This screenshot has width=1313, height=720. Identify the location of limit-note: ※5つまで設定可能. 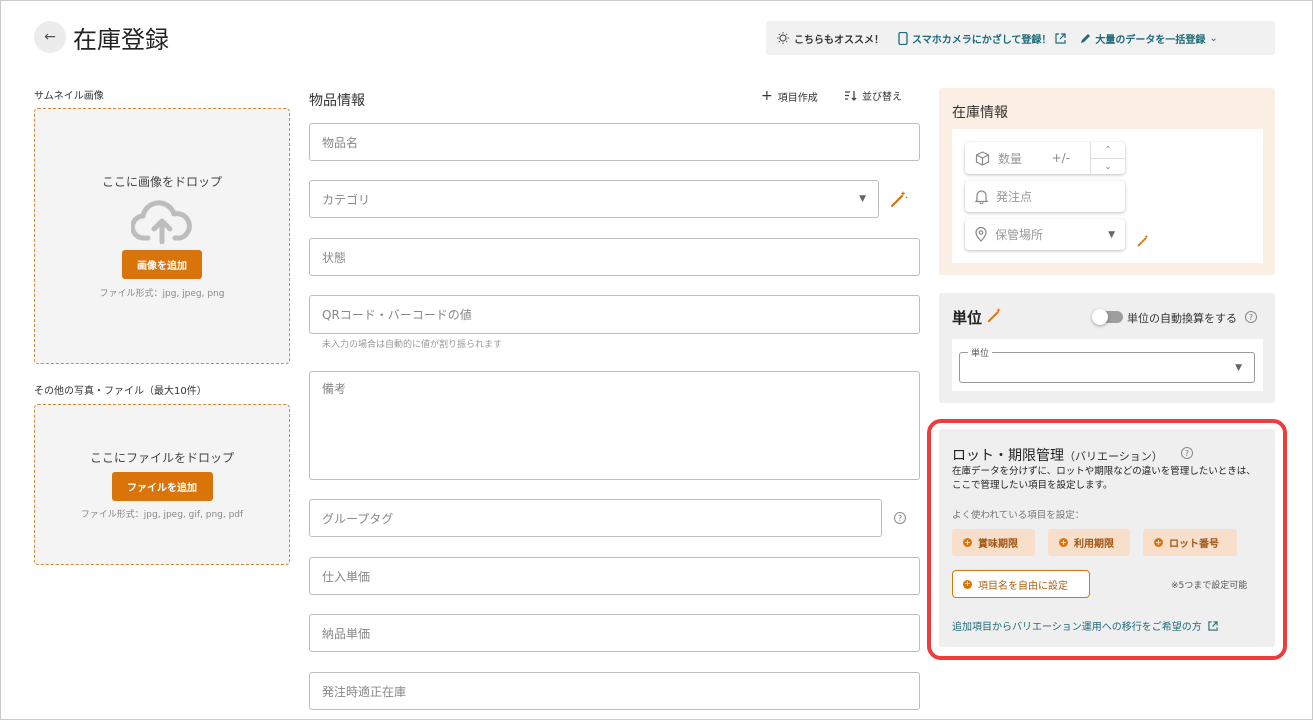
(1209, 586).